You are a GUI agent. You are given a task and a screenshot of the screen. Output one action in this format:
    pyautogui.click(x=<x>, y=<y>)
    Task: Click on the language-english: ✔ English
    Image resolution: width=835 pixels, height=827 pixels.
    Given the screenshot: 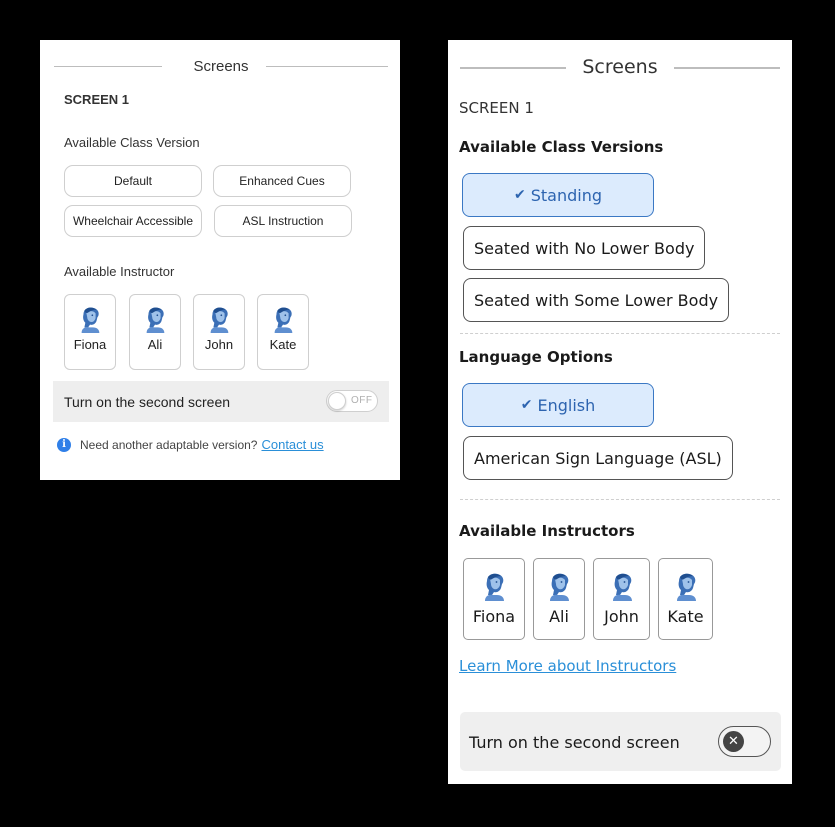 What is the action you would take?
    pyautogui.click(x=558, y=405)
    